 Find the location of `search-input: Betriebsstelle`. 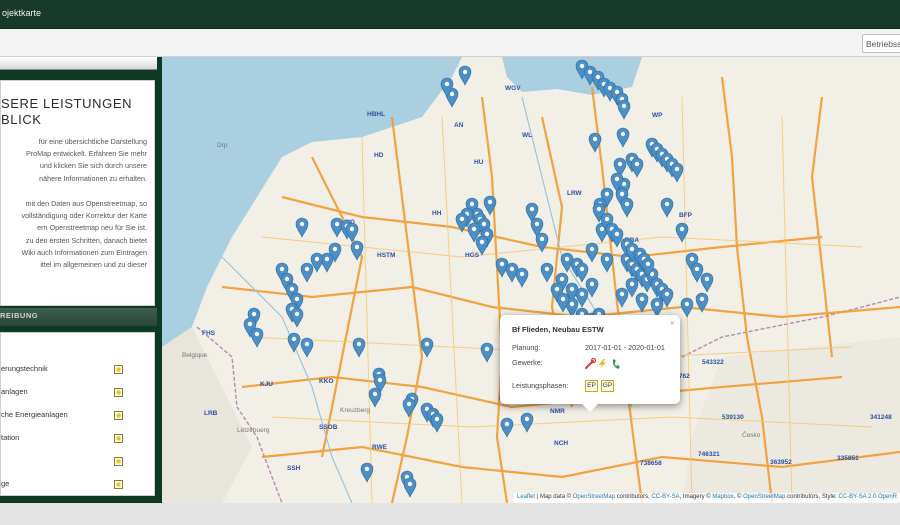

search-input: Betriebsstelle is located at coordinates (881, 43).